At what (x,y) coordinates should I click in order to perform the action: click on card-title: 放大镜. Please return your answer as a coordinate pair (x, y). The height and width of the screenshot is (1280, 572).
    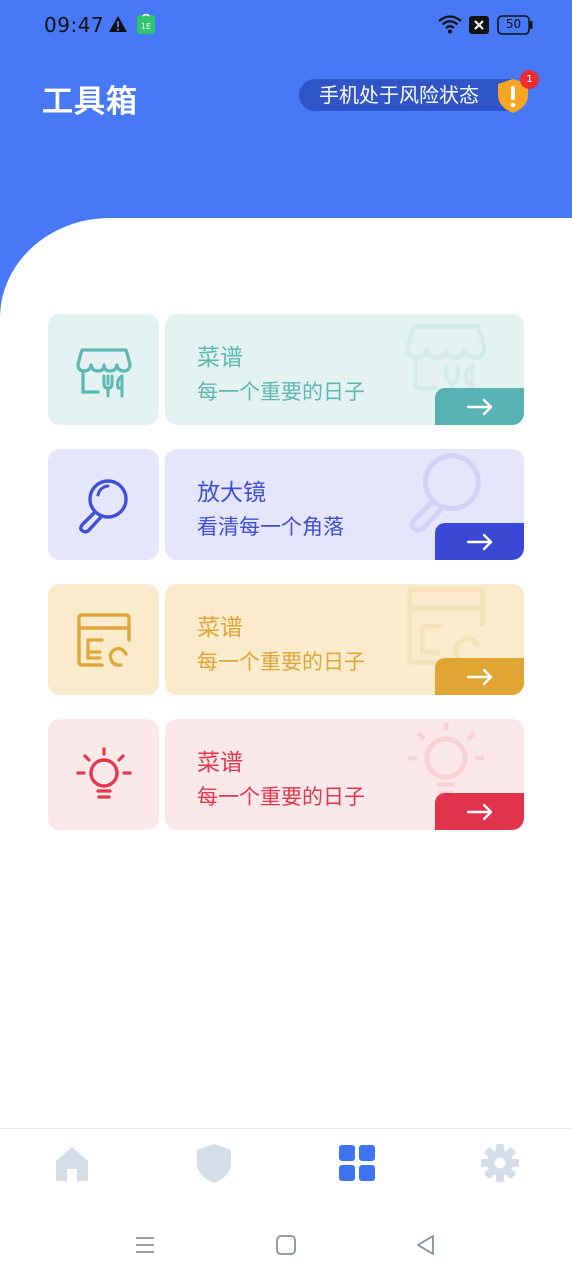
    Looking at the image, I should click on (231, 493).